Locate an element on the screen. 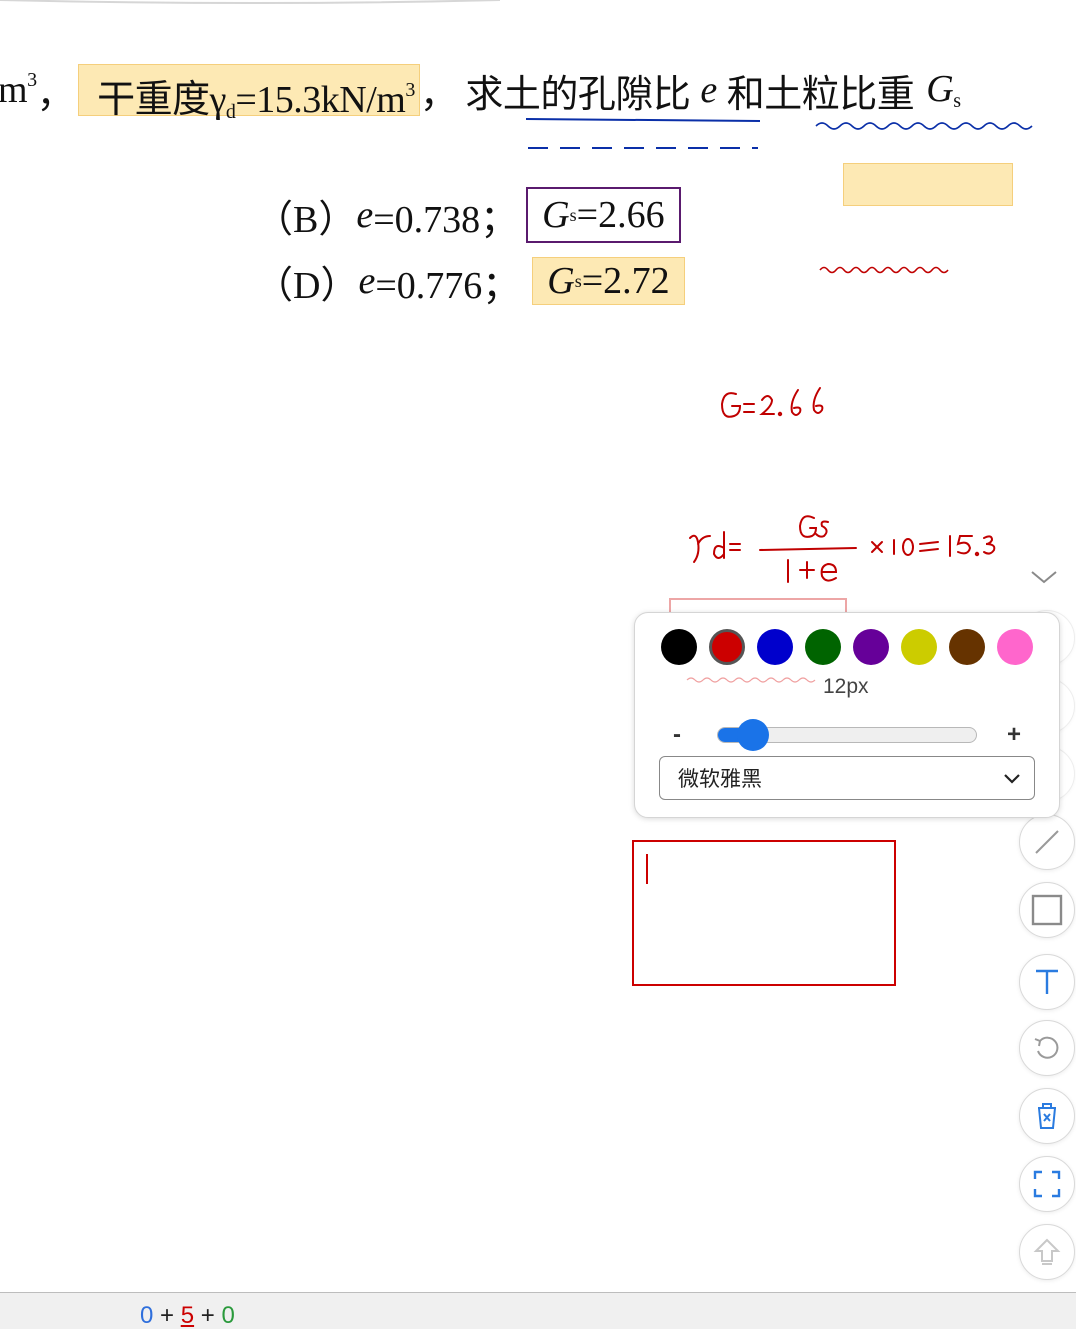 The width and height of the screenshot is (1076, 1330). rectangle-icon is located at coordinates (1047, 910).